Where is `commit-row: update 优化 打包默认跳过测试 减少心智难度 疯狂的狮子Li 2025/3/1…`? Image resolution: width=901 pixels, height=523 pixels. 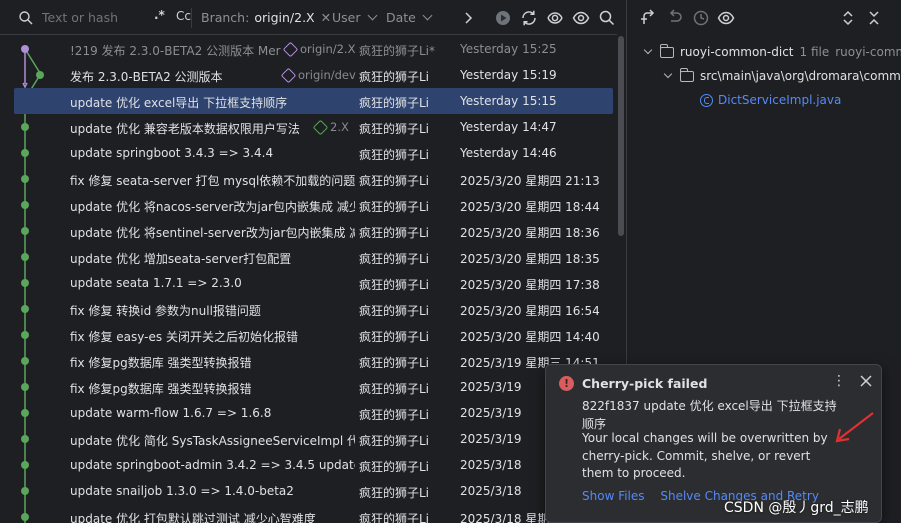 commit-row: update 优化 打包默认跳过测试 减少心智难度 疯狂的狮子Li 2025/3/1… is located at coordinates (306, 513).